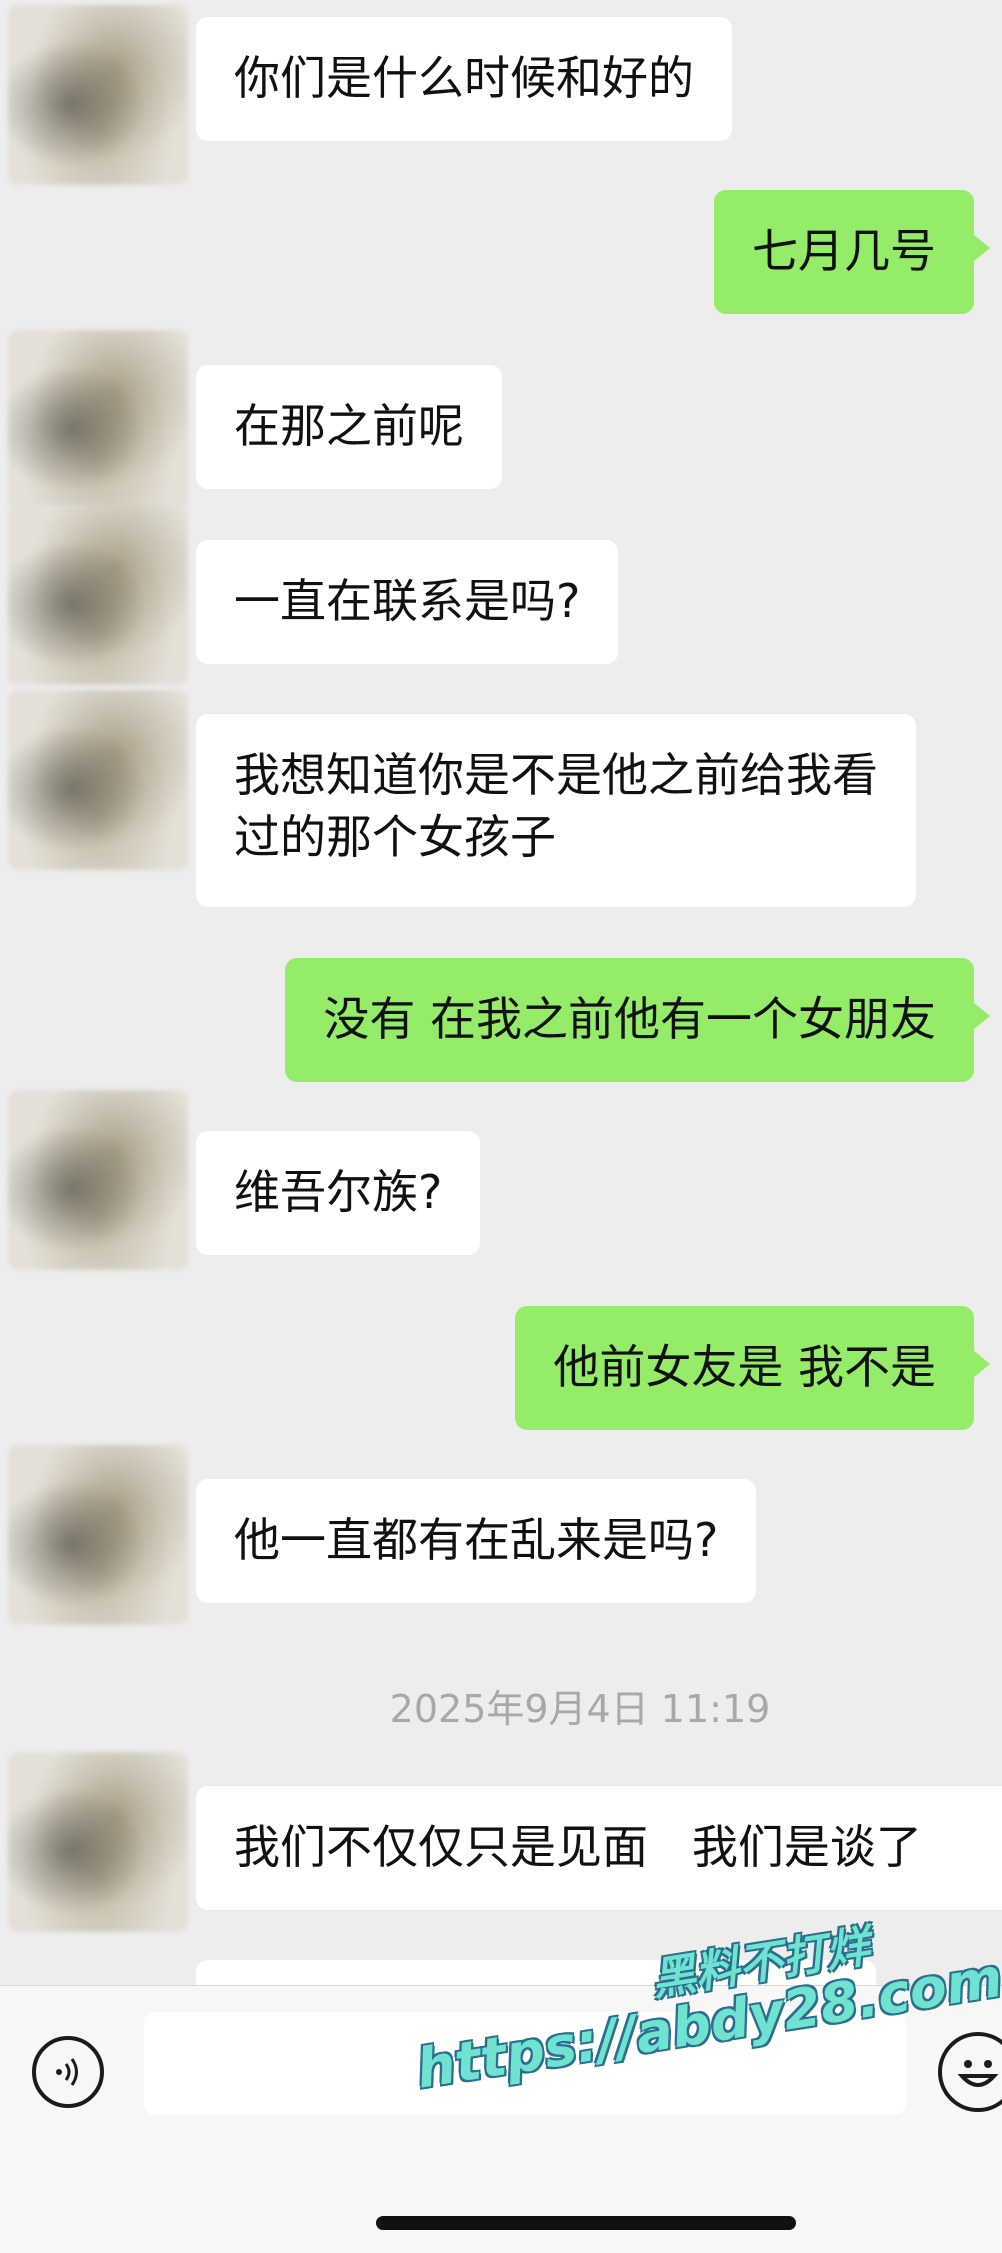 This screenshot has height=2253, width=1002. I want to click on message-received: 一直在联系是吗?, so click(407, 602).